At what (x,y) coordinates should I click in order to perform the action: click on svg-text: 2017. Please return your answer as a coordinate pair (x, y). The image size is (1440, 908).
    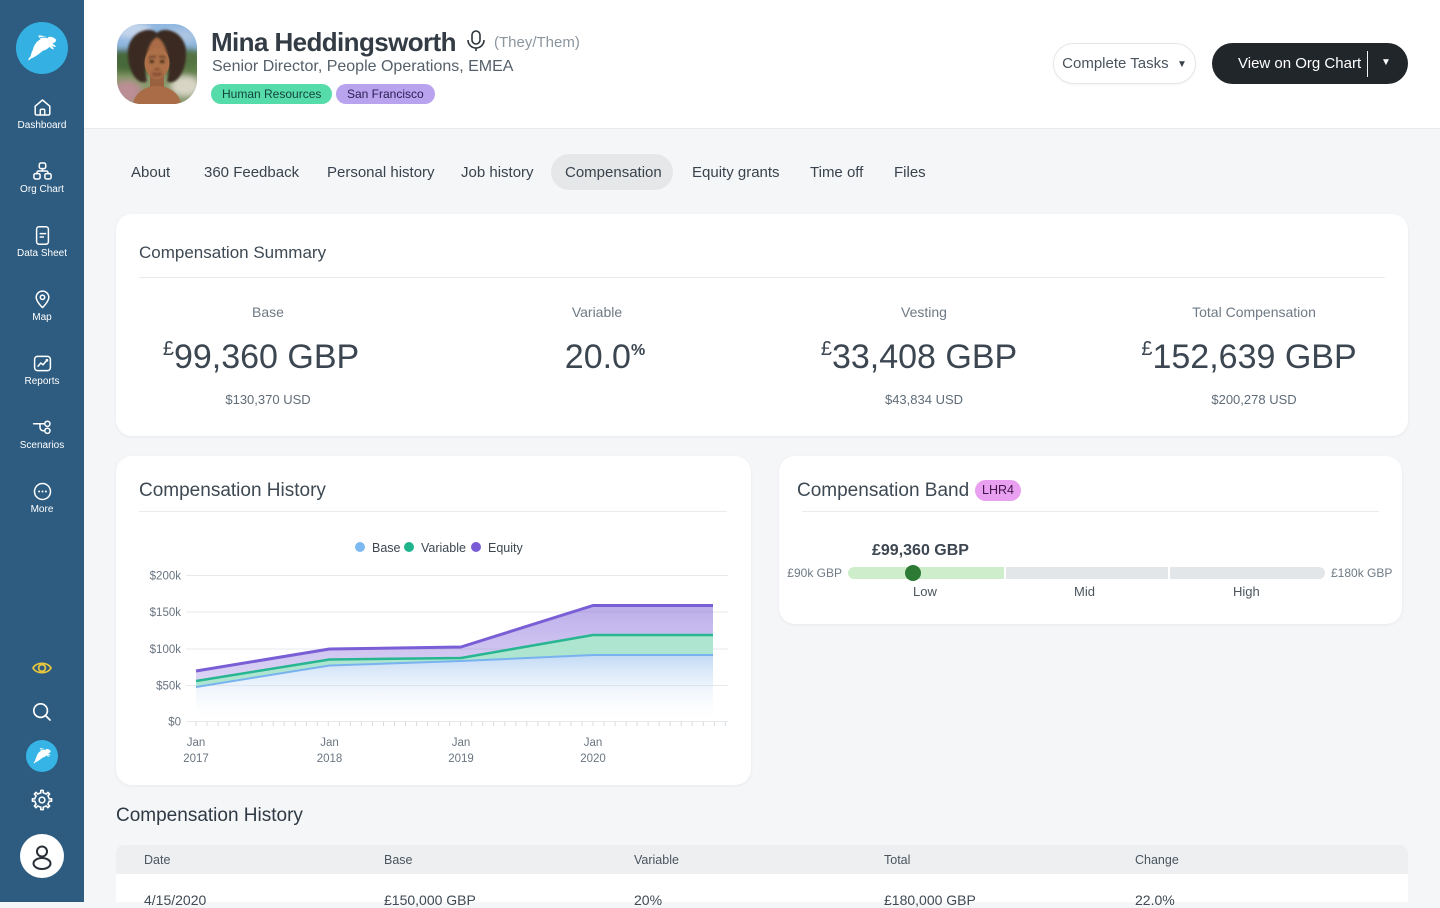
    Looking at the image, I should click on (196, 759).